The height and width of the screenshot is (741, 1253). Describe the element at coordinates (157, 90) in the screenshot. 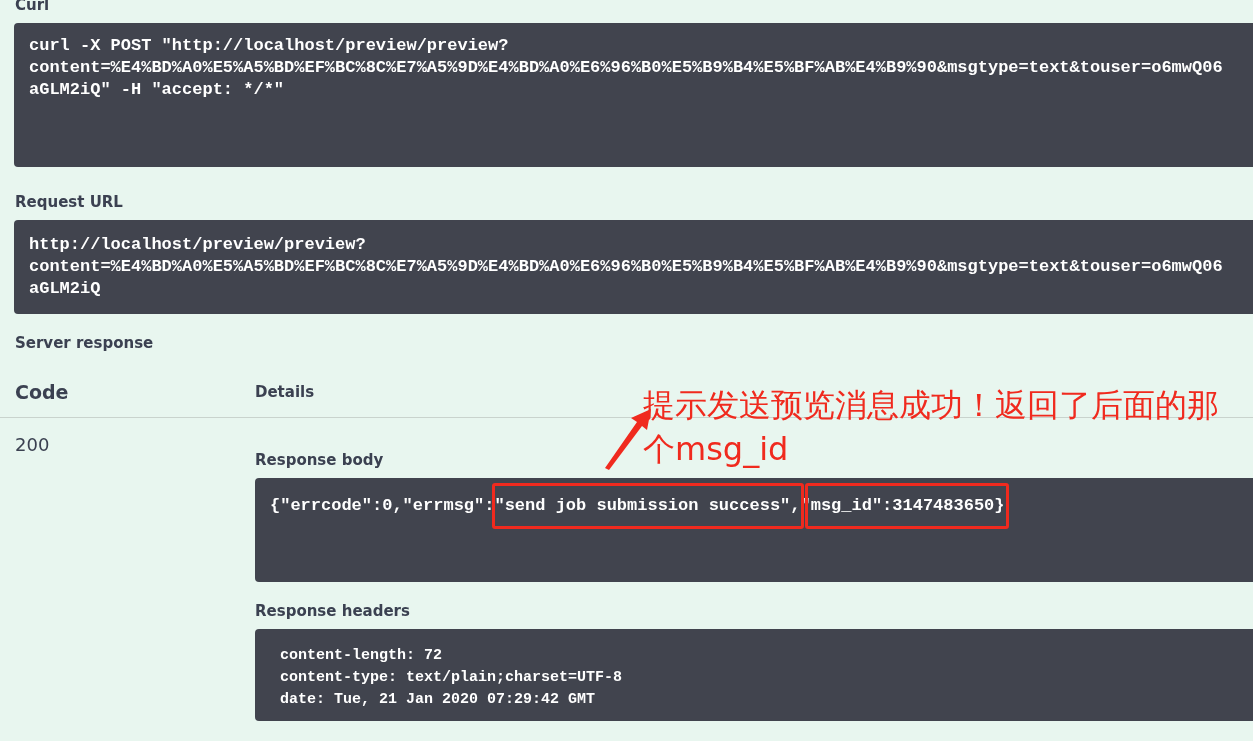

I see `code-line: aGLM2iQ" -H "accept: */*"` at that location.